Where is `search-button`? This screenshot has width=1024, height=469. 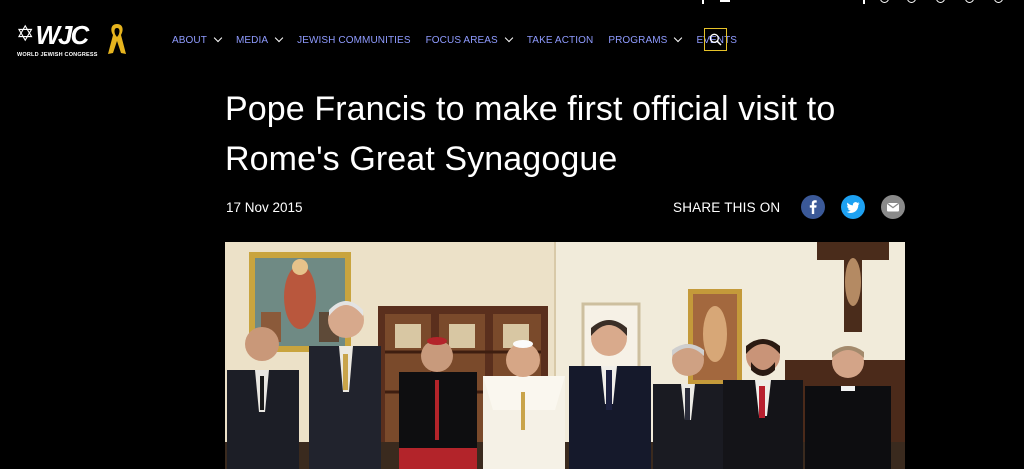
search-button is located at coordinates (715, 39).